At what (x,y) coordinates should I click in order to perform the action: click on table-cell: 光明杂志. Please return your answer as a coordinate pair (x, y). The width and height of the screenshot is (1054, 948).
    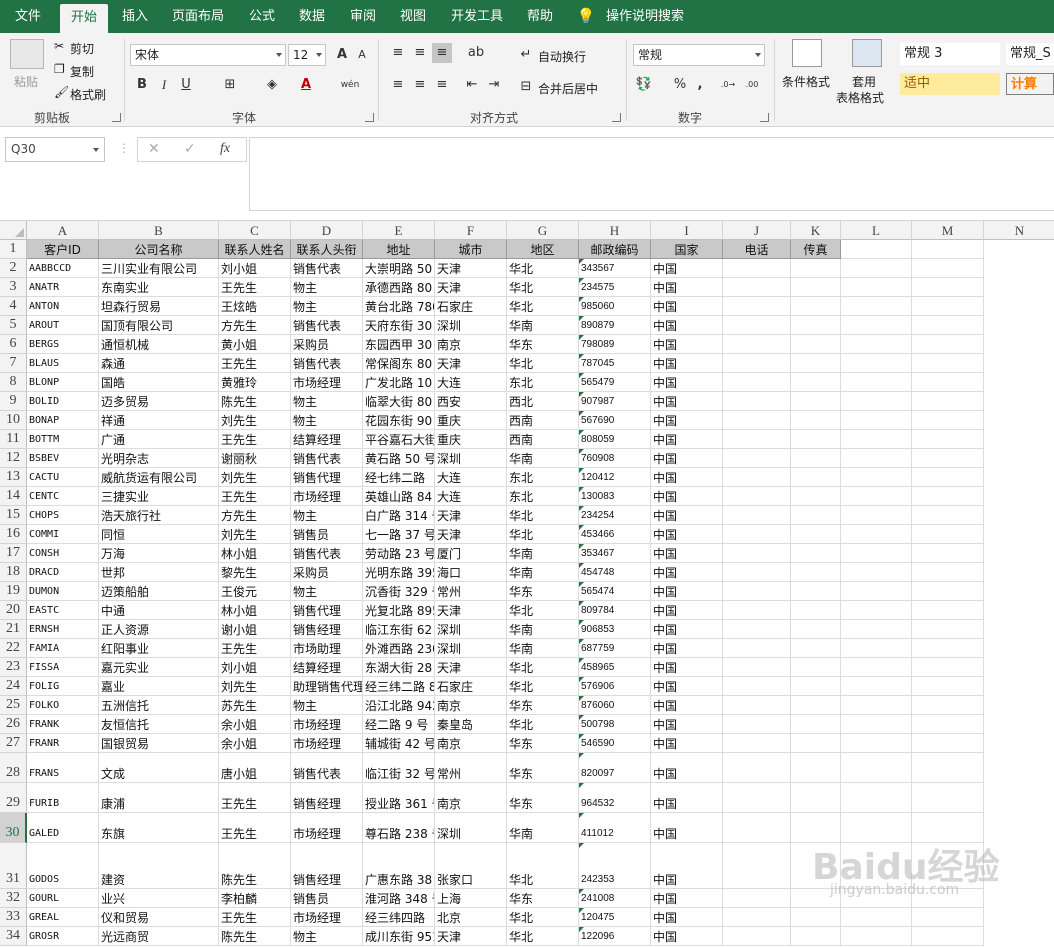
    Looking at the image, I should click on (159, 458).